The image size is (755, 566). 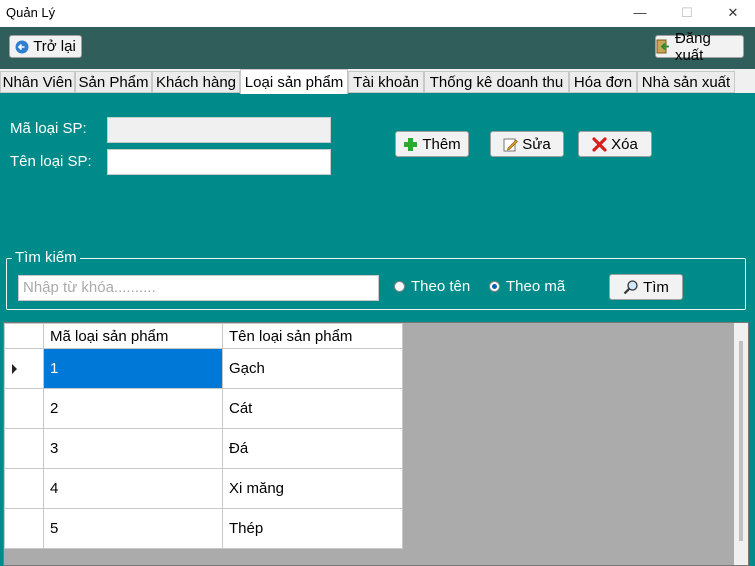 What do you see at coordinates (294, 81) in the screenshot?
I see `tab-product-types: Loại sản phẩm` at bounding box center [294, 81].